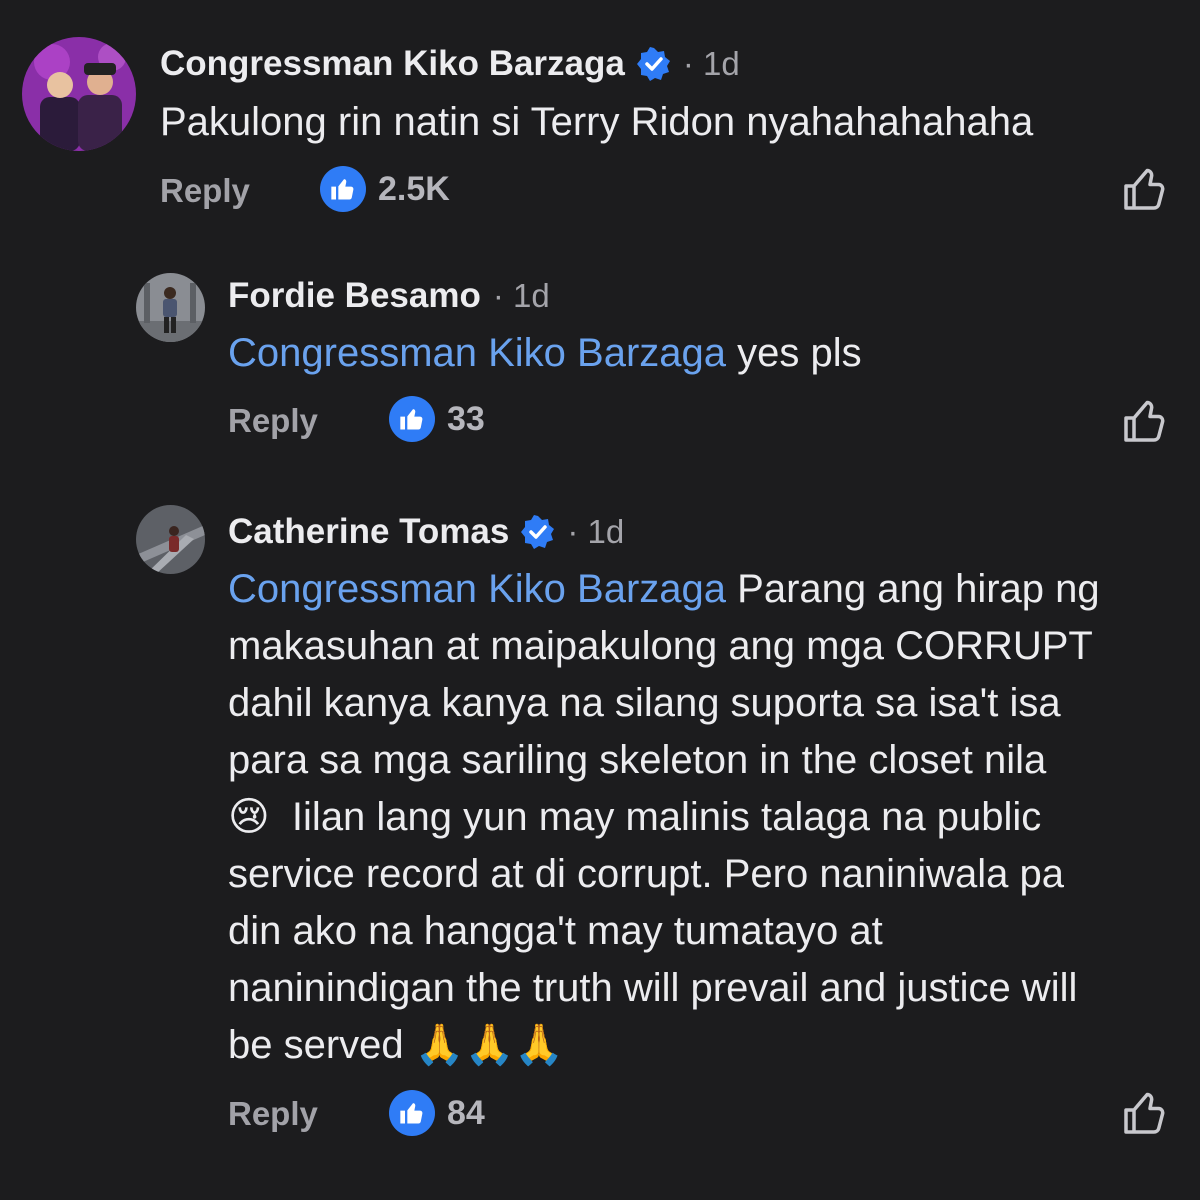 The image size is (1200, 1200). What do you see at coordinates (437, 1113) in the screenshot?
I see `like-summary: 84` at bounding box center [437, 1113].